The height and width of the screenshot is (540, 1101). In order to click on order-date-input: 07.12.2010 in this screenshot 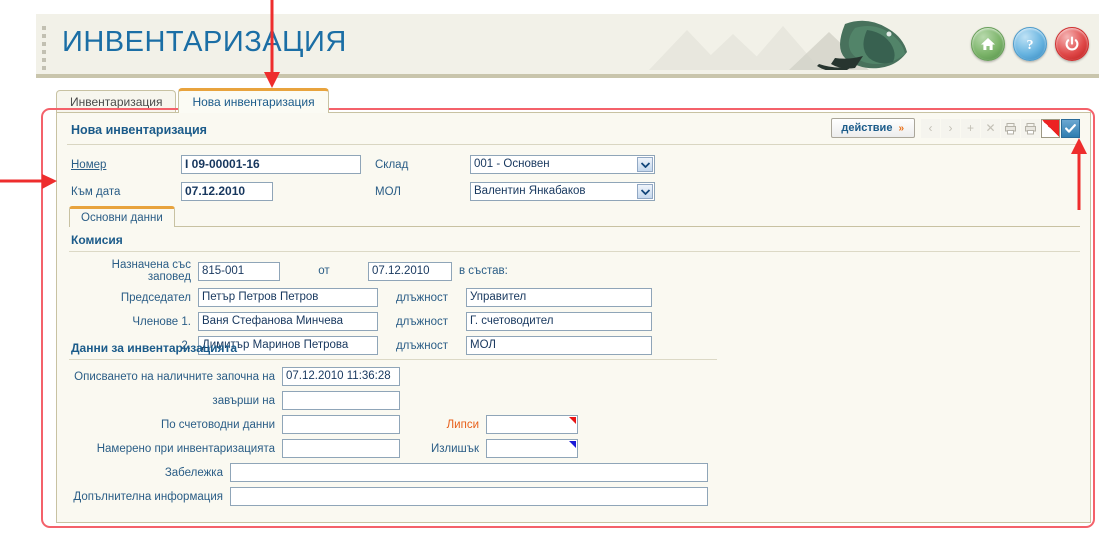, I will do `click(410, 271)`.